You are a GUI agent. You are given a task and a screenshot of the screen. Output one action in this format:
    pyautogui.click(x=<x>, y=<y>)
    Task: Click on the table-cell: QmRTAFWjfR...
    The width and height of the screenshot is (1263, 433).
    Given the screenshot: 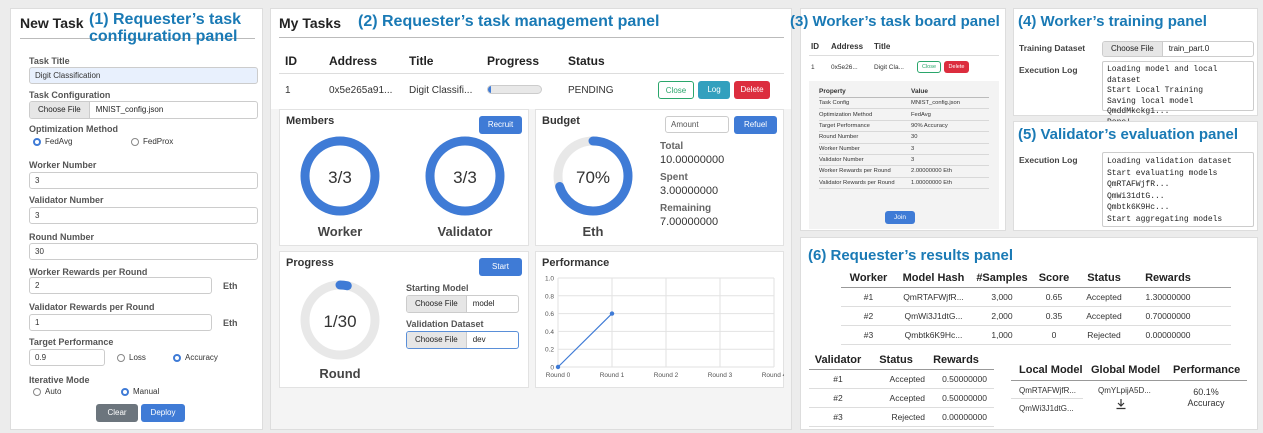 What is the action you would take?
    pyautogui.click(x=933, y=297)
    